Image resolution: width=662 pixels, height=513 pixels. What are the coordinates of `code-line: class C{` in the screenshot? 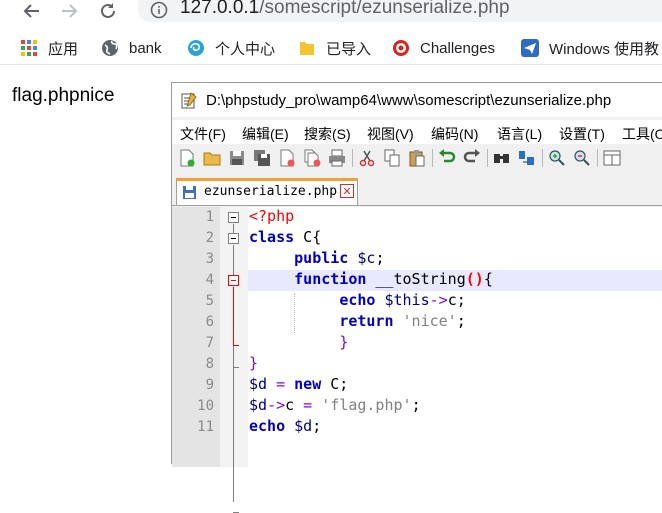 It's located at (285, 237).